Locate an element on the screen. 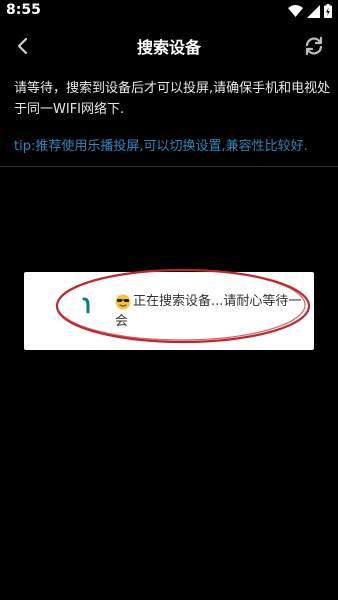 Image resolution: width=338 pixels, height=600 pixels. loading-spinner-icon is located at coordinates (86, 305).